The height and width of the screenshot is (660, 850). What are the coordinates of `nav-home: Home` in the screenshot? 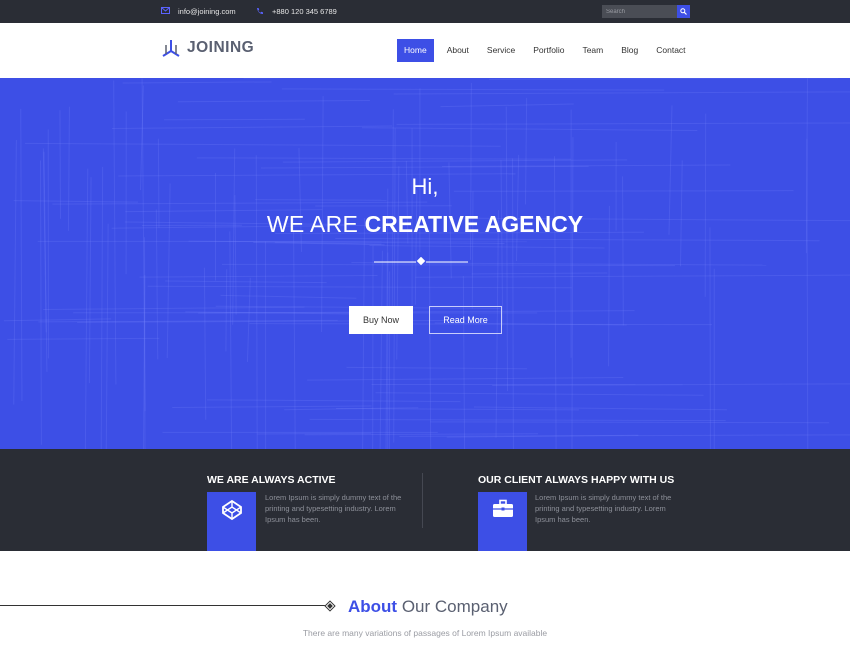 It's located at (415, 50).